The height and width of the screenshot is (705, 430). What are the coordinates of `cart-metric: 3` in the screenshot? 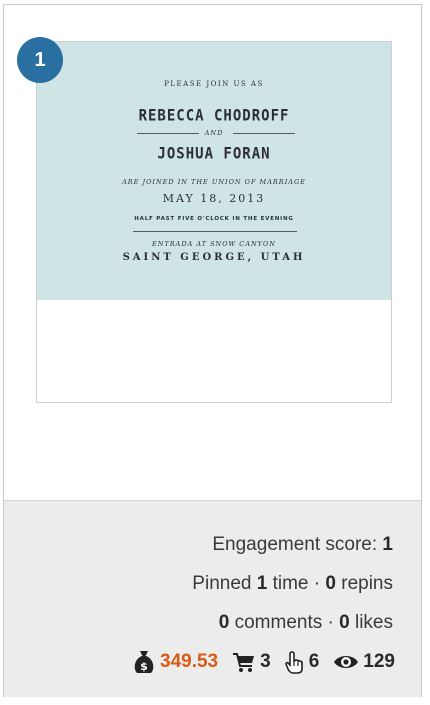 It's located at (251, 662).